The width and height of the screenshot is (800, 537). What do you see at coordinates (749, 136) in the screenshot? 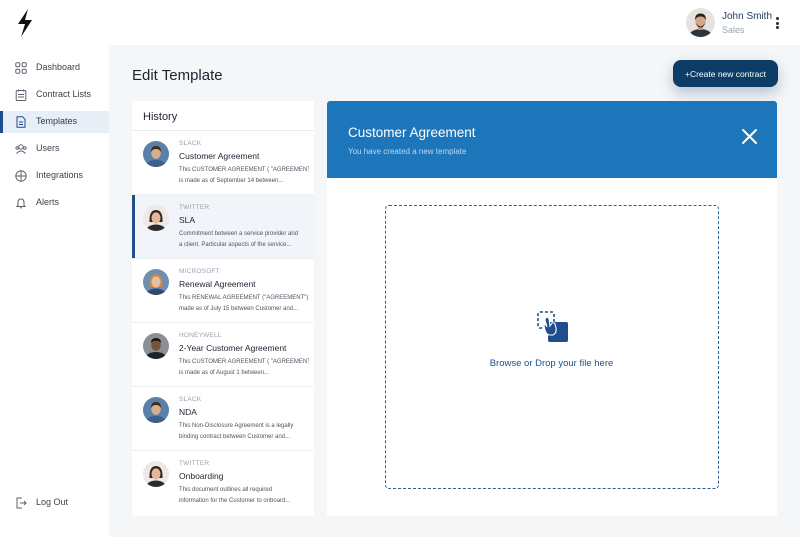
I see `close-icon` at bounding box center [749, 136].